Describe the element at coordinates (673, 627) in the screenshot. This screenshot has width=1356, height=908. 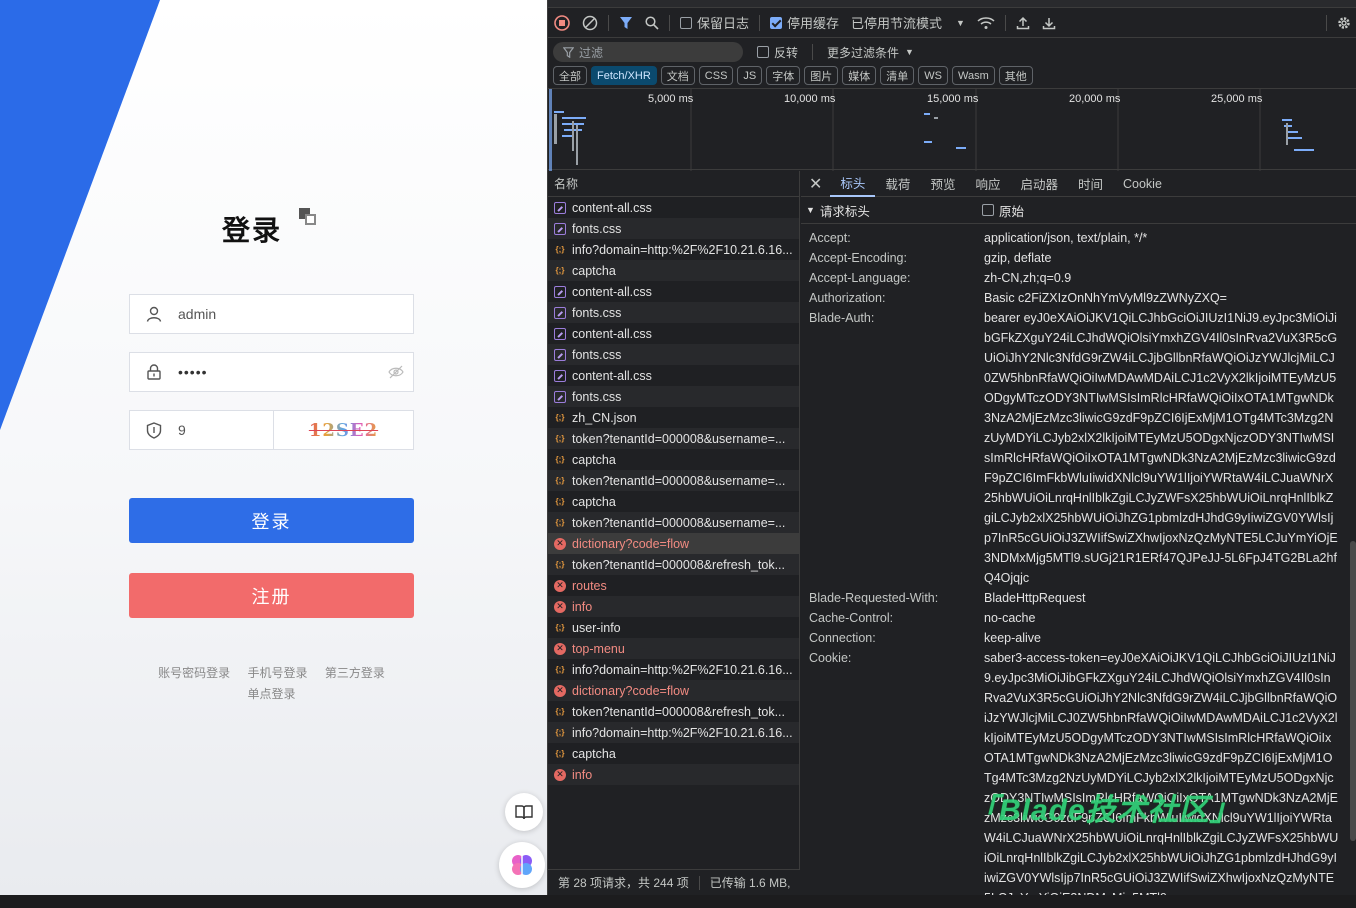
I see `request-row: {;} user-info` at that location.